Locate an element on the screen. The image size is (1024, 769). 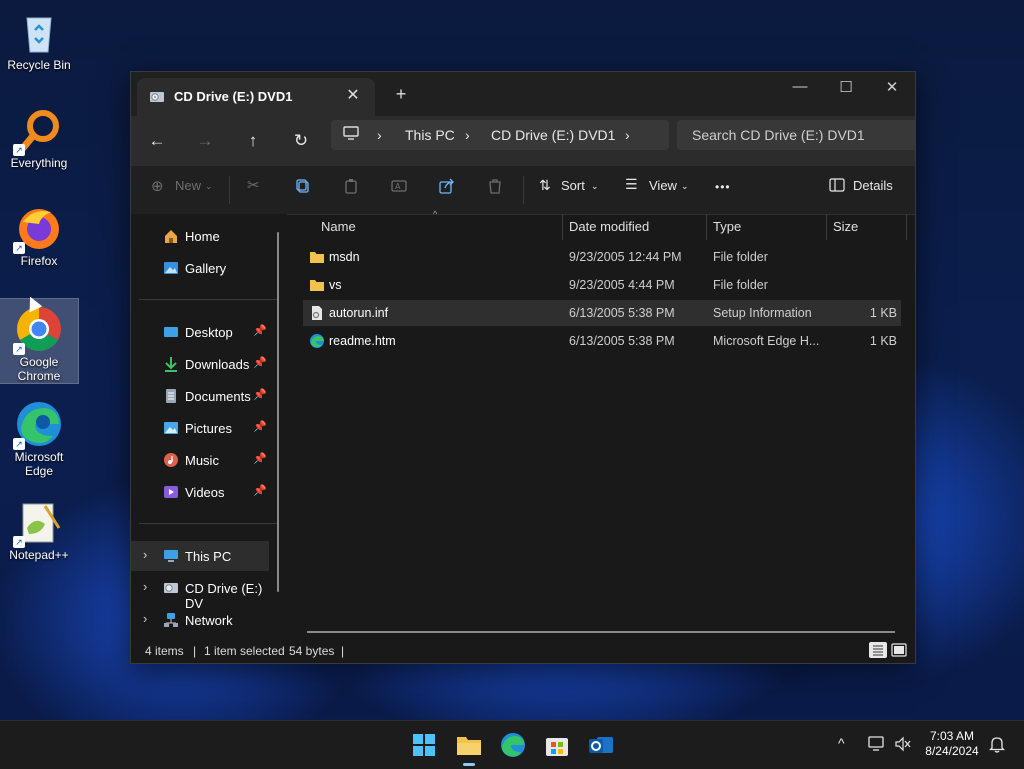
desktop-icon-recycle-bin: Recycle Bin is located at coordinates (39, 37).